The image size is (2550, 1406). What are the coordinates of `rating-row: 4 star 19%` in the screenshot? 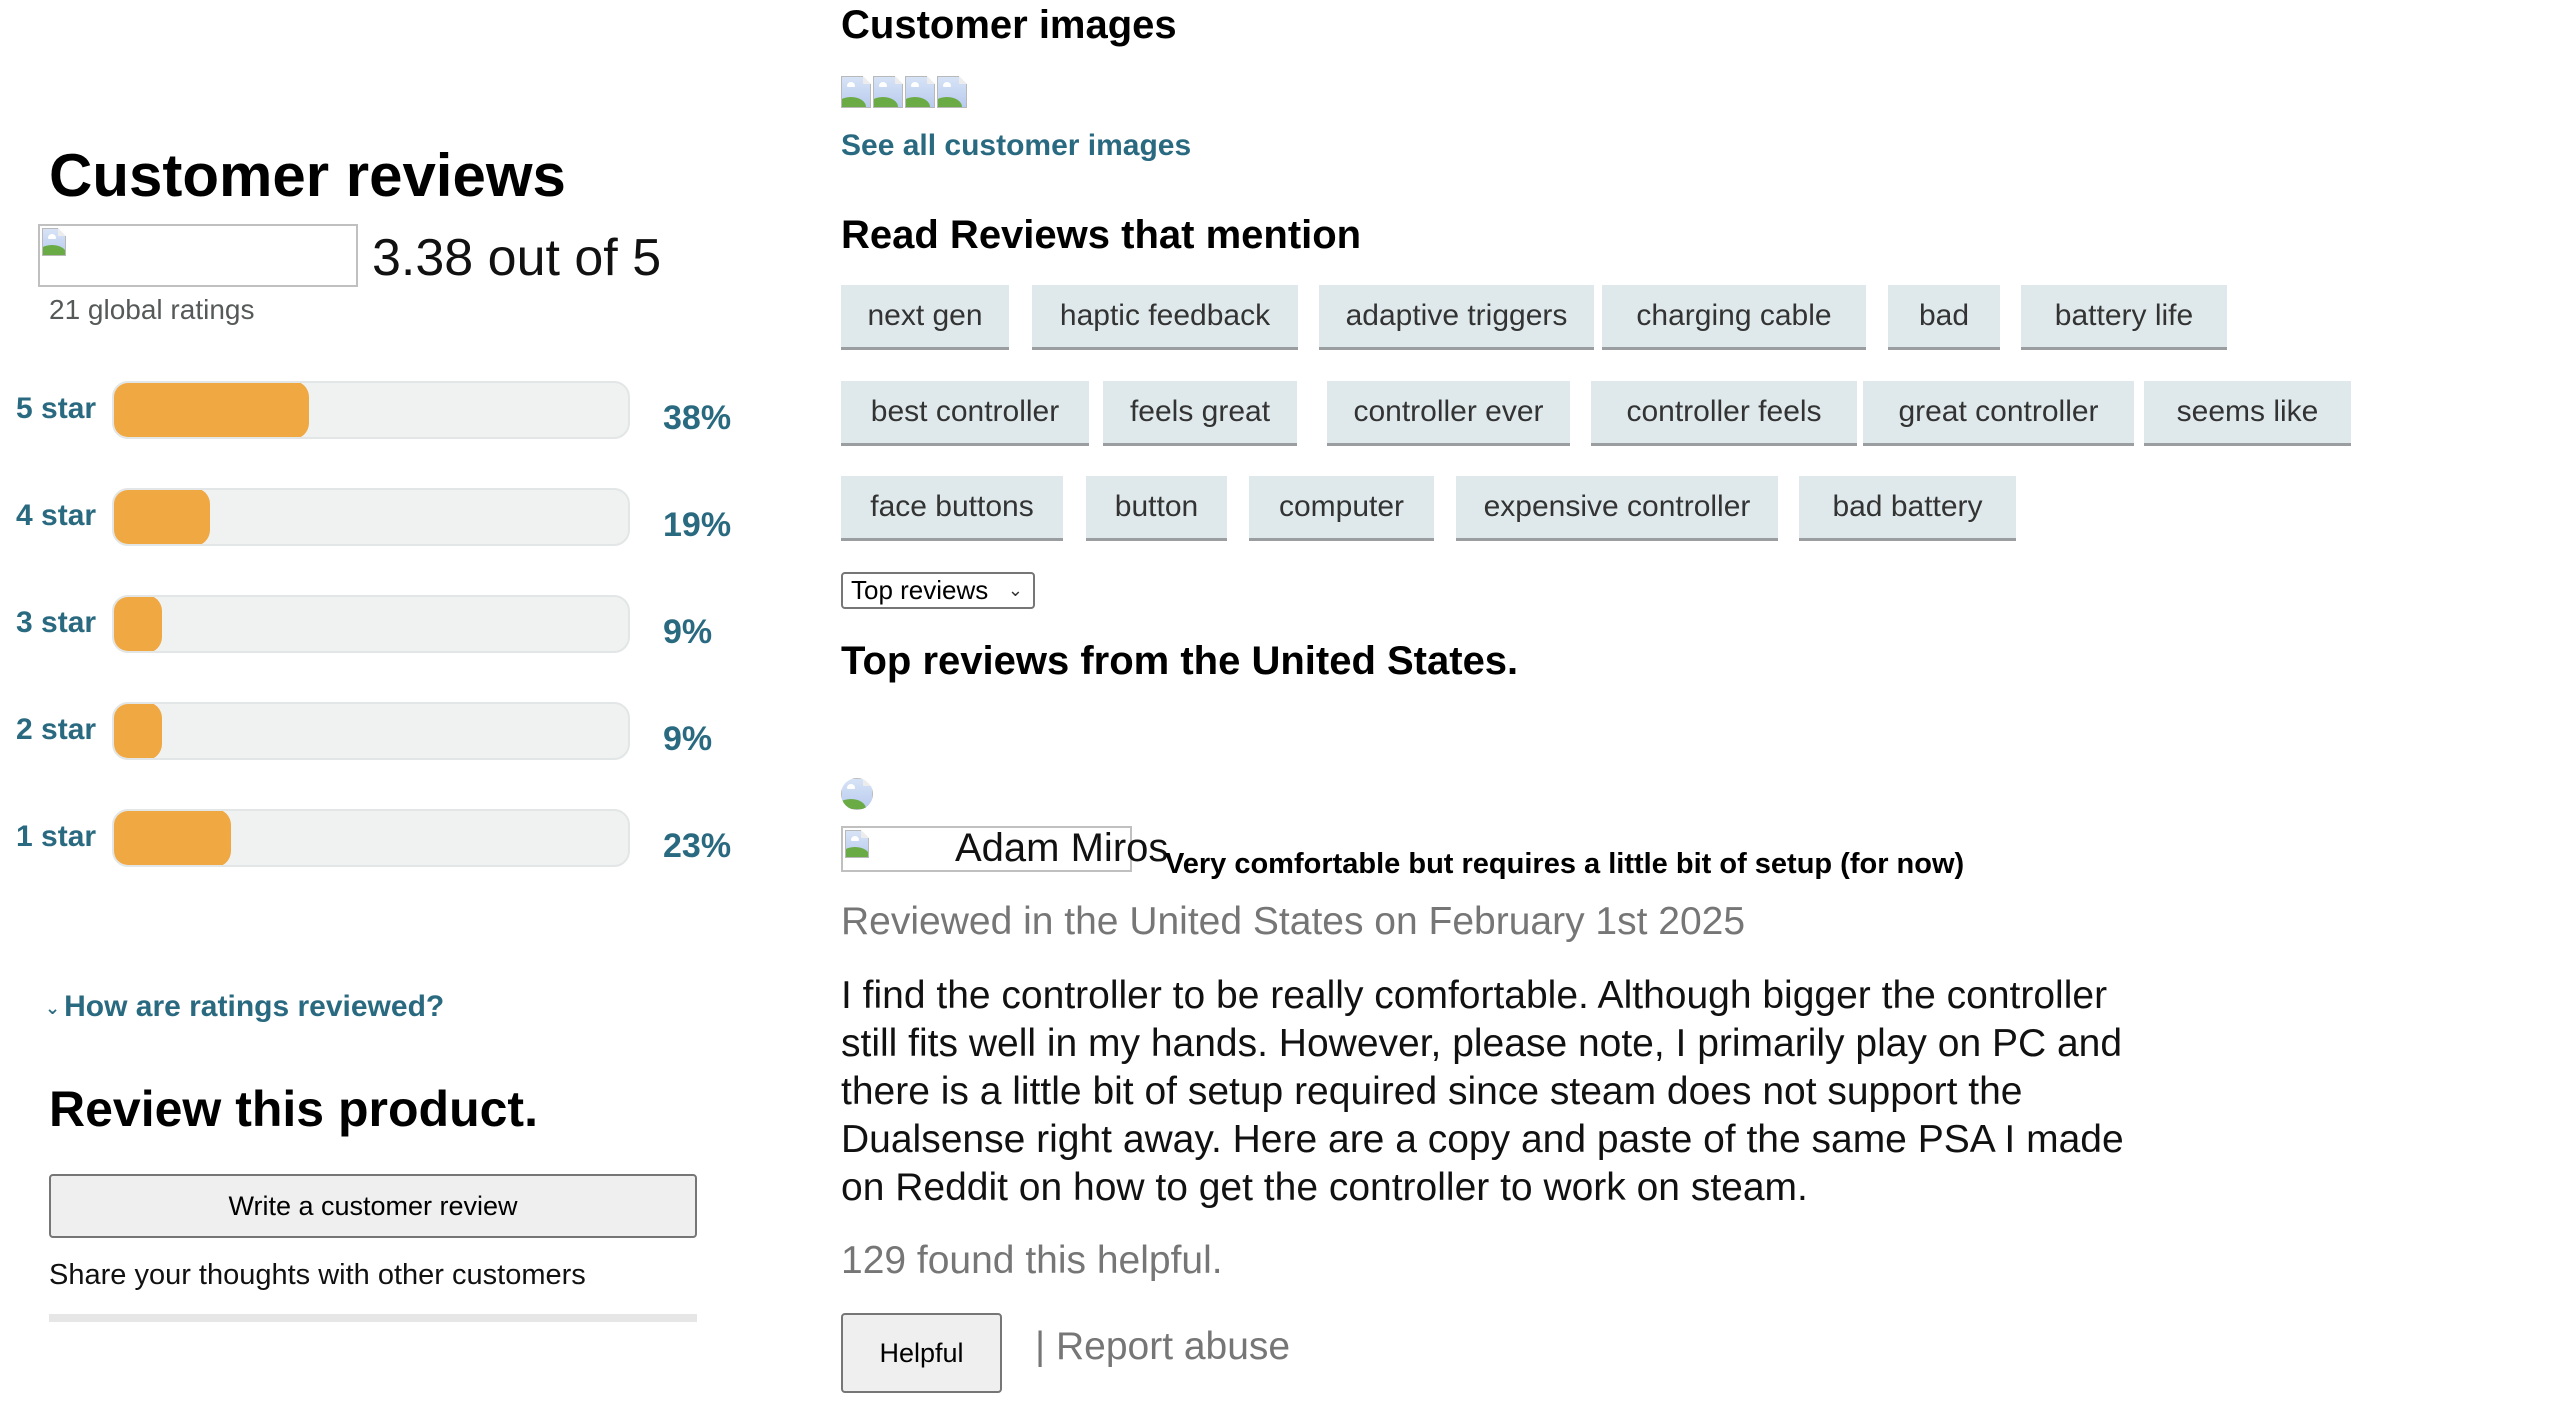 It's located at (380, 519).